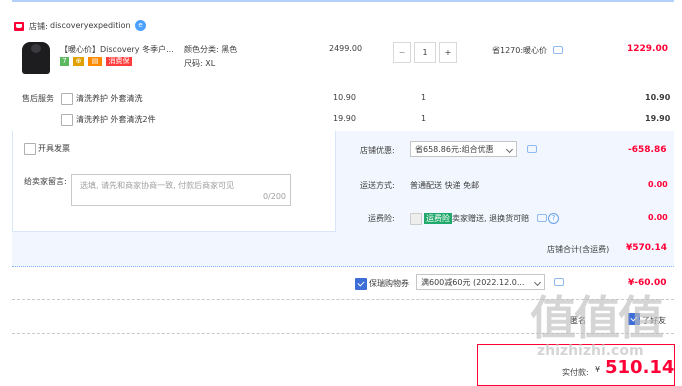  What do you see at coordinates (597, 318) in the screenshot?
I see `watermark-logo: 值值值` at bounding box center [597, 318].